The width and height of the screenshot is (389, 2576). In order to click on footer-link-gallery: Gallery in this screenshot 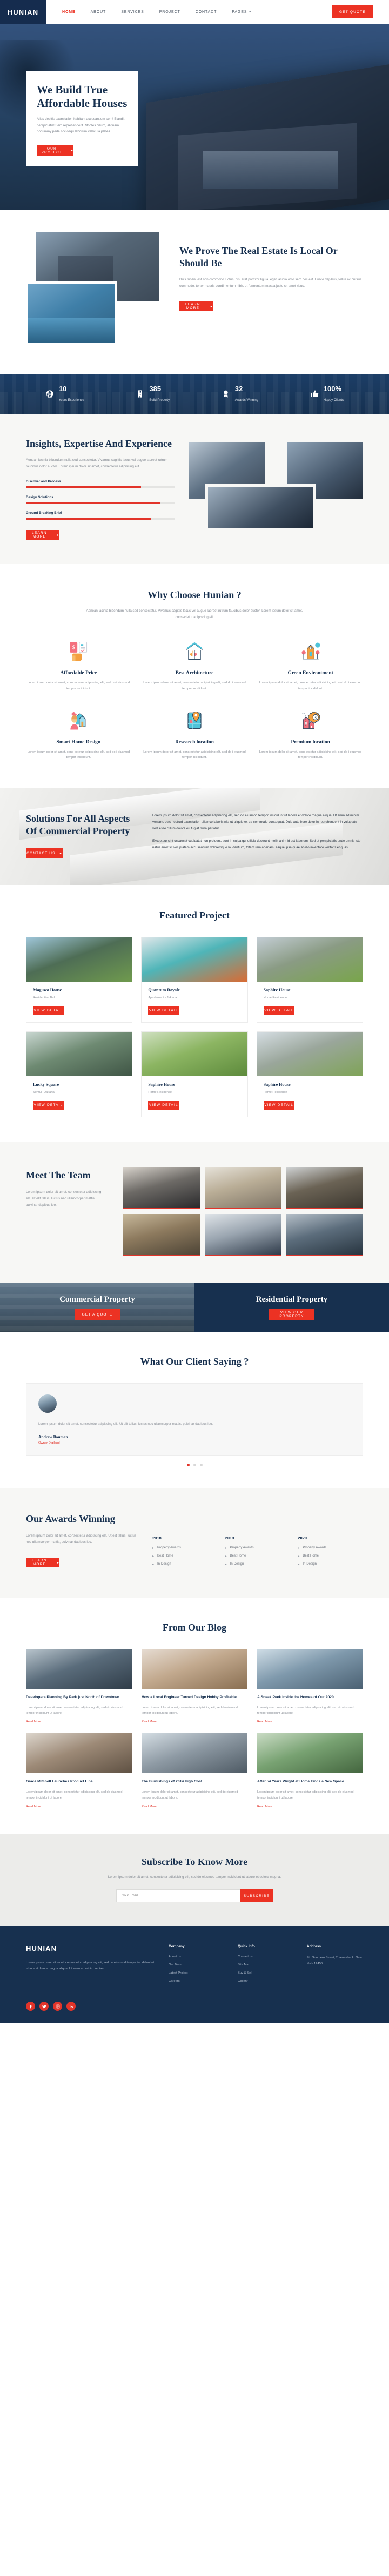, I will do `click(266, 1982)`.